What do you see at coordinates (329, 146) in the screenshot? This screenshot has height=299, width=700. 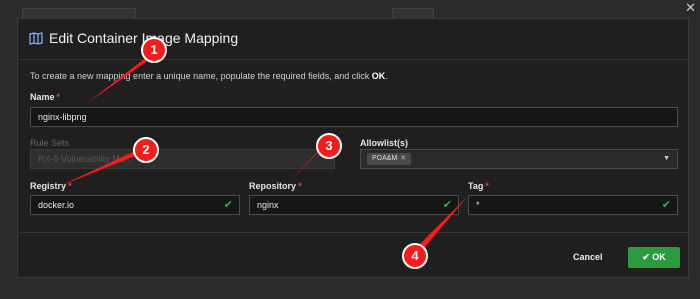 I see `annotation-badge-3: 3` at bounding box center [329, 146].